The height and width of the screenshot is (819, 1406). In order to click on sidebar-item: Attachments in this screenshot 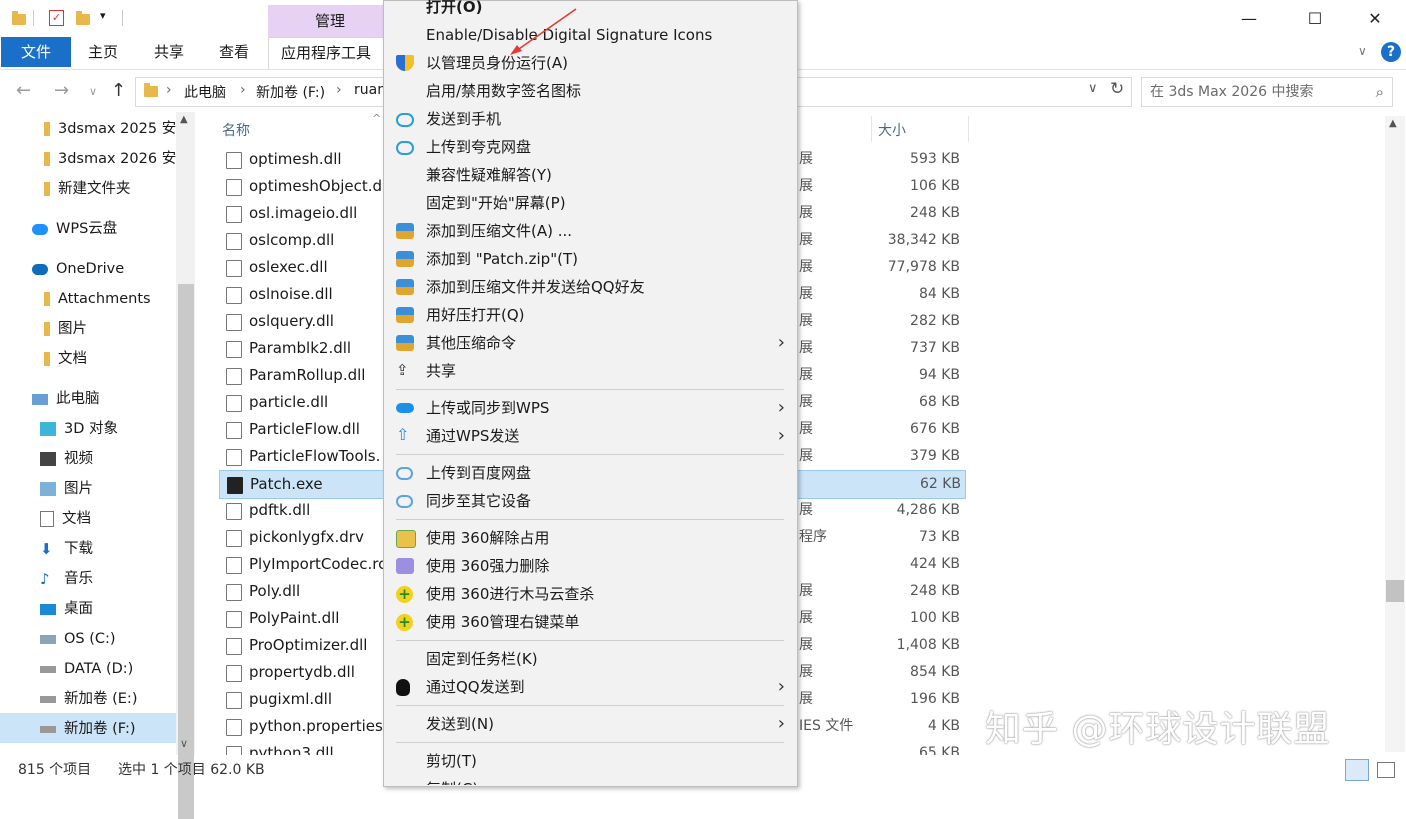, I will do `click(97, 299)`.